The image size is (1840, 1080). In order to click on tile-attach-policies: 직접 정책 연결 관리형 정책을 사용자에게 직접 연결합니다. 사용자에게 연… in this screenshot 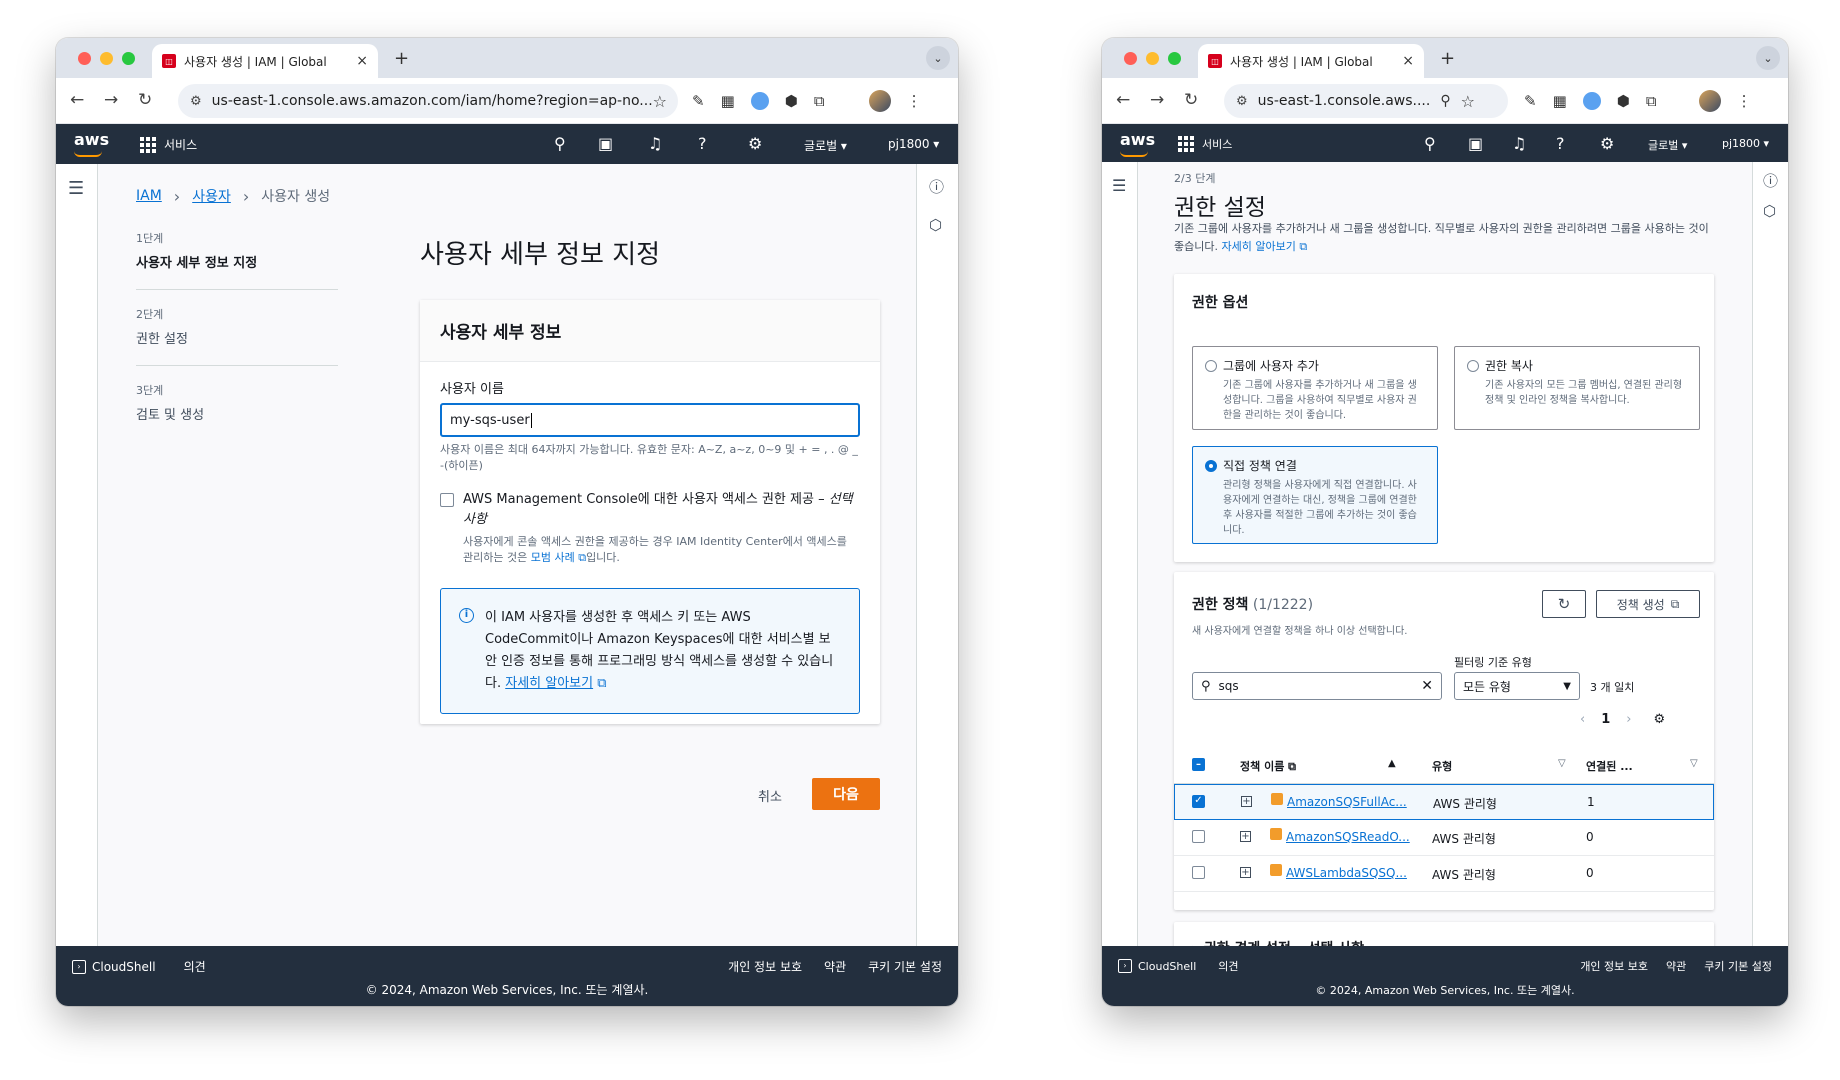, I will do `click(1315, 495)`.